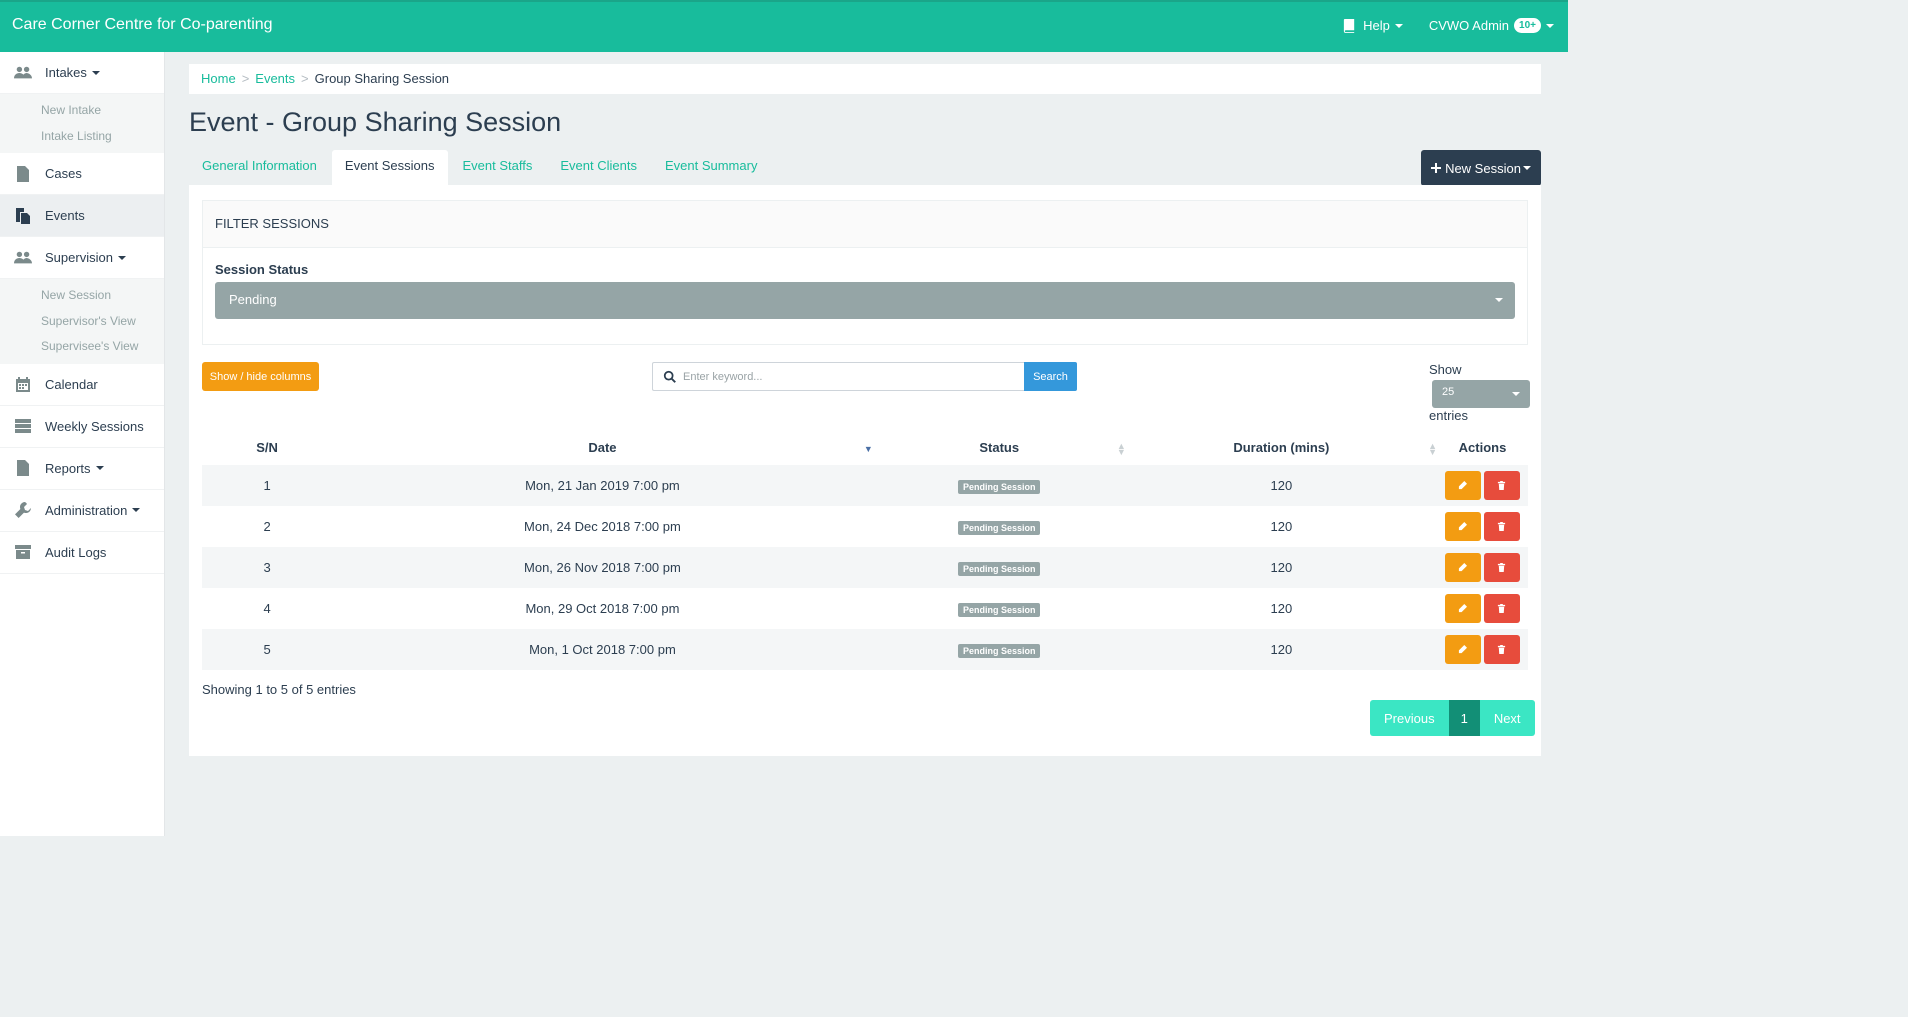 Image resolution: width=1908 pixels, height=1017 pixels. Describe the element at coordinates (259, 167) in the screenshot. I see `tab-general-information: General Information` at that location.